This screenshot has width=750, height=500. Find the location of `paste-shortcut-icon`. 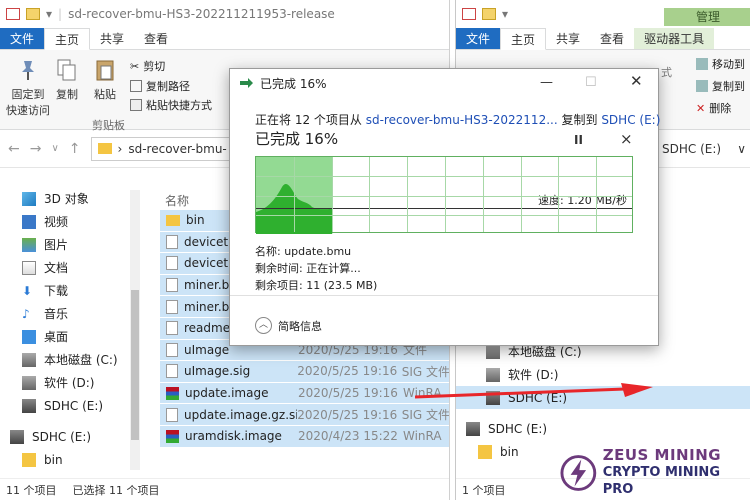

paste-shortcut-icon is located at coordinates (136, 105).